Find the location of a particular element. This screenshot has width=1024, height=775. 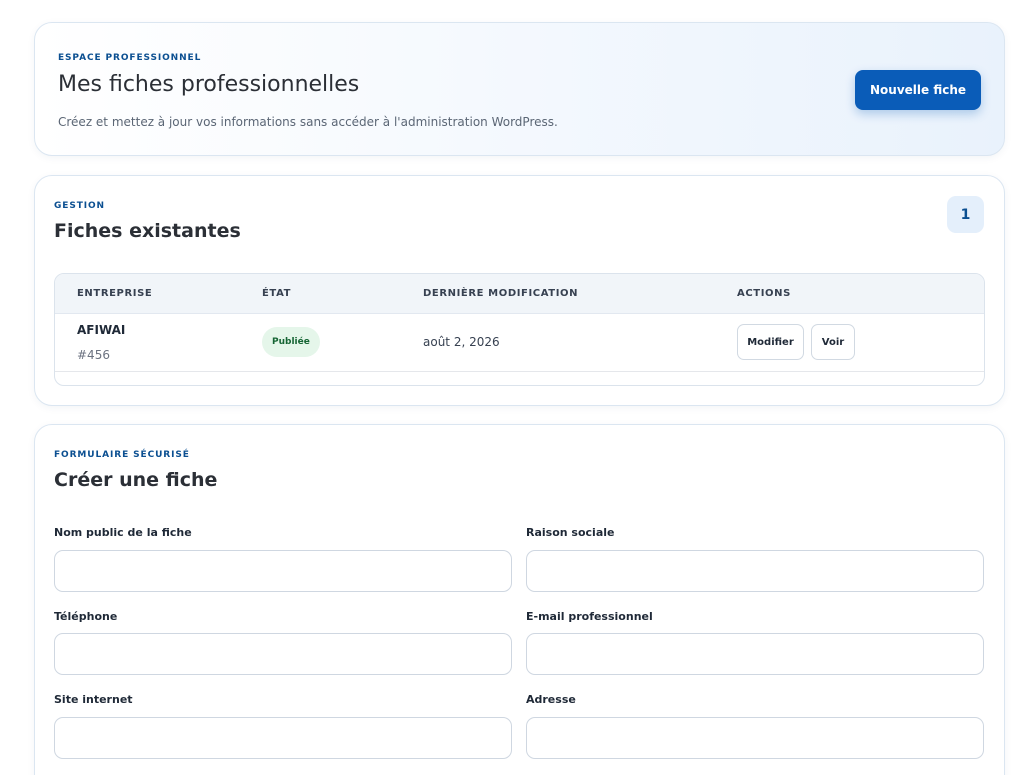

form-title: Créer une fiche is located at coordinates (136, 480).